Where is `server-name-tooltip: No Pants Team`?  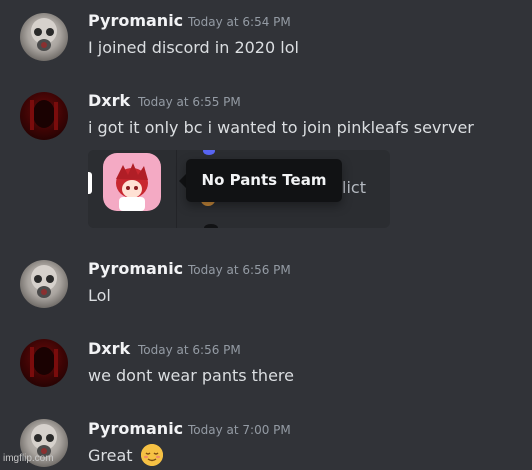
server-name-tooltip: No Pants Team is located at coordinates (264, 180).